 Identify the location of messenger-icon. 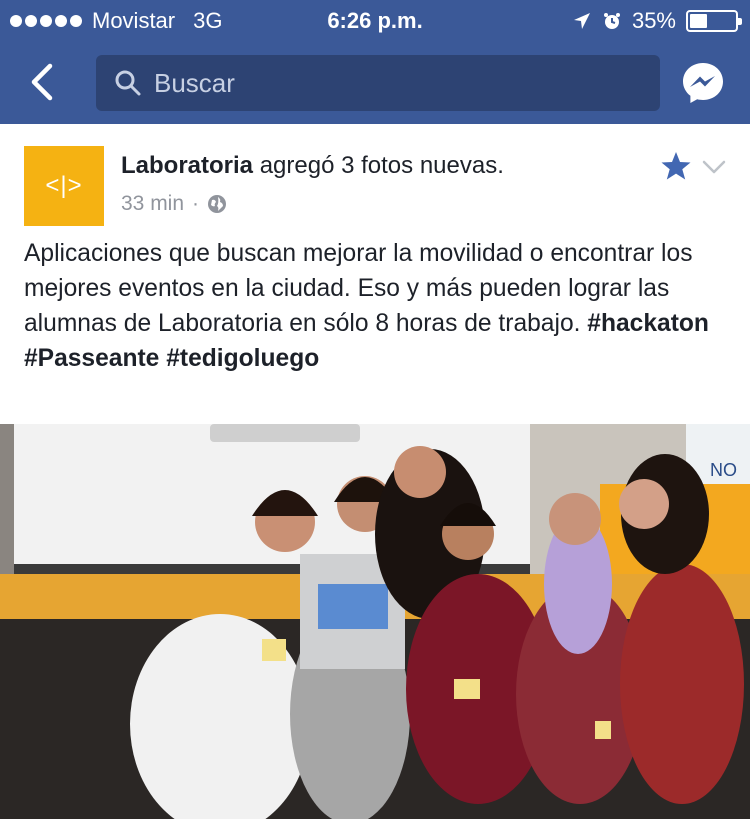
(703, 83).